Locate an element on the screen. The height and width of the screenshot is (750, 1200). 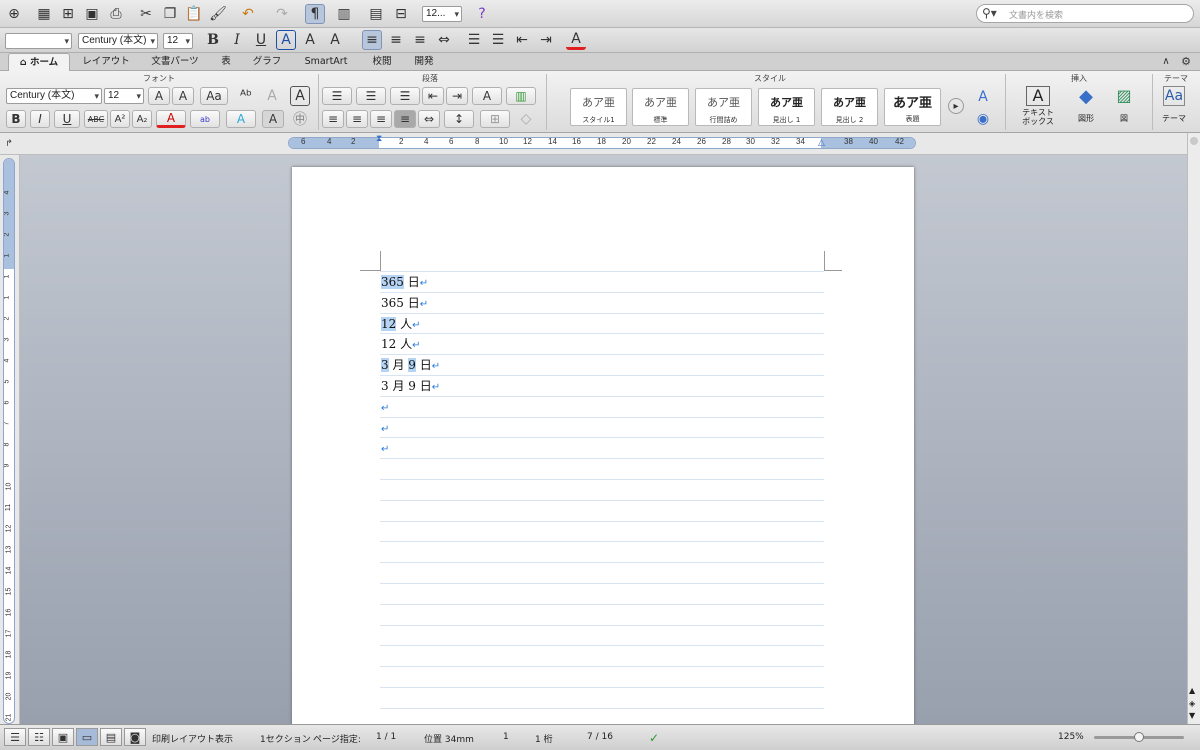
text-effect-icon: A is located at coordinates (335, 40).